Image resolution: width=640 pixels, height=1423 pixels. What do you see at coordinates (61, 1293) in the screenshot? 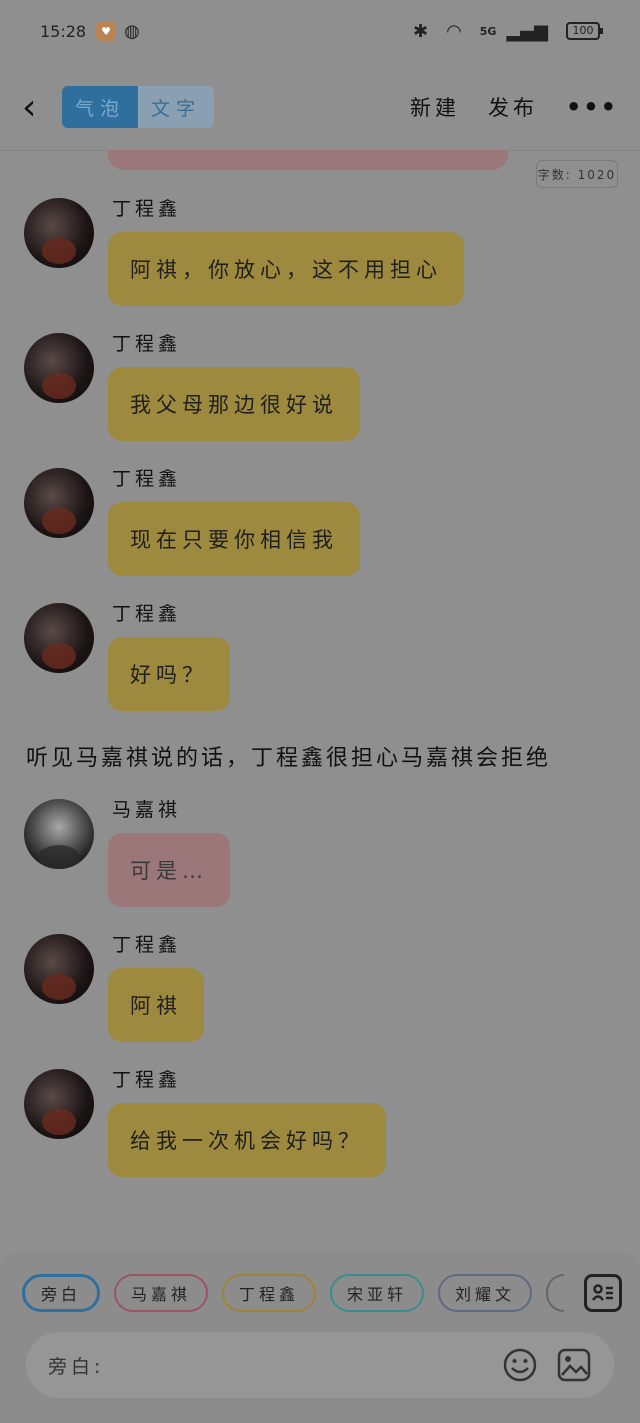
I see `role-chip-narrator: 旁白` at bounding box center [61, 1293].